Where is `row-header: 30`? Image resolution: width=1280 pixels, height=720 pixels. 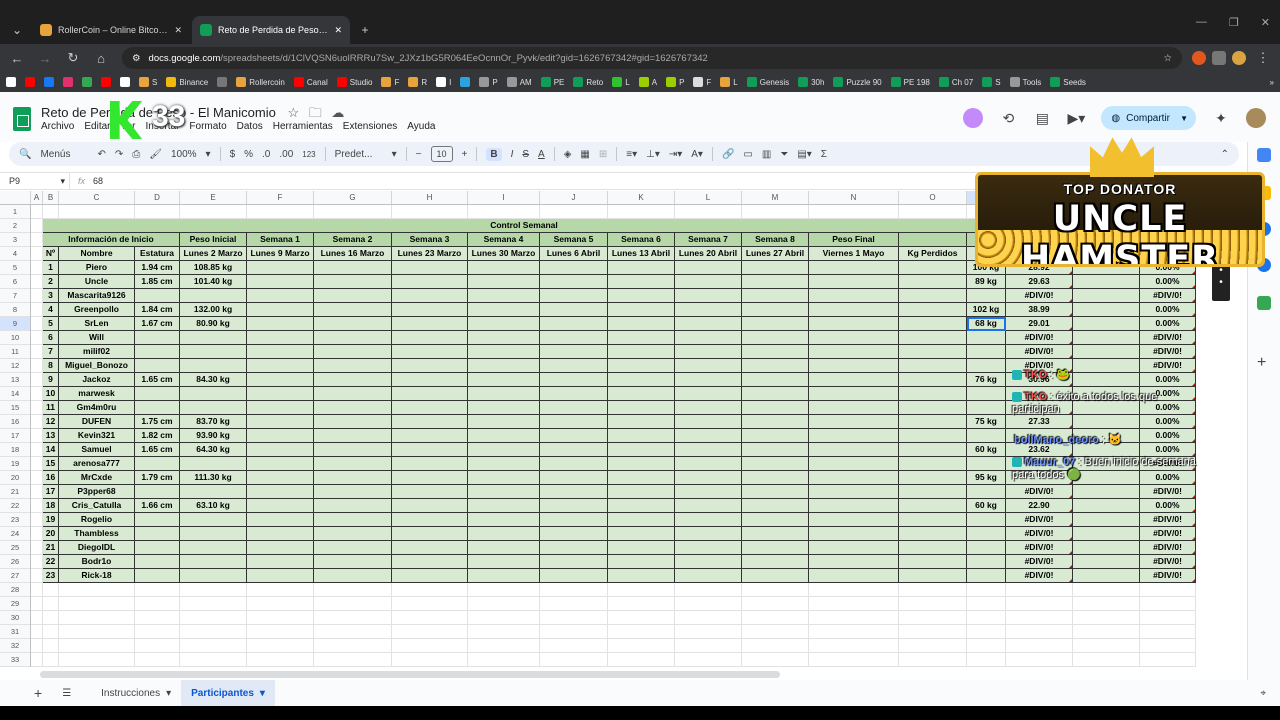
row-header: 30 is located at coordinates (15, 618).